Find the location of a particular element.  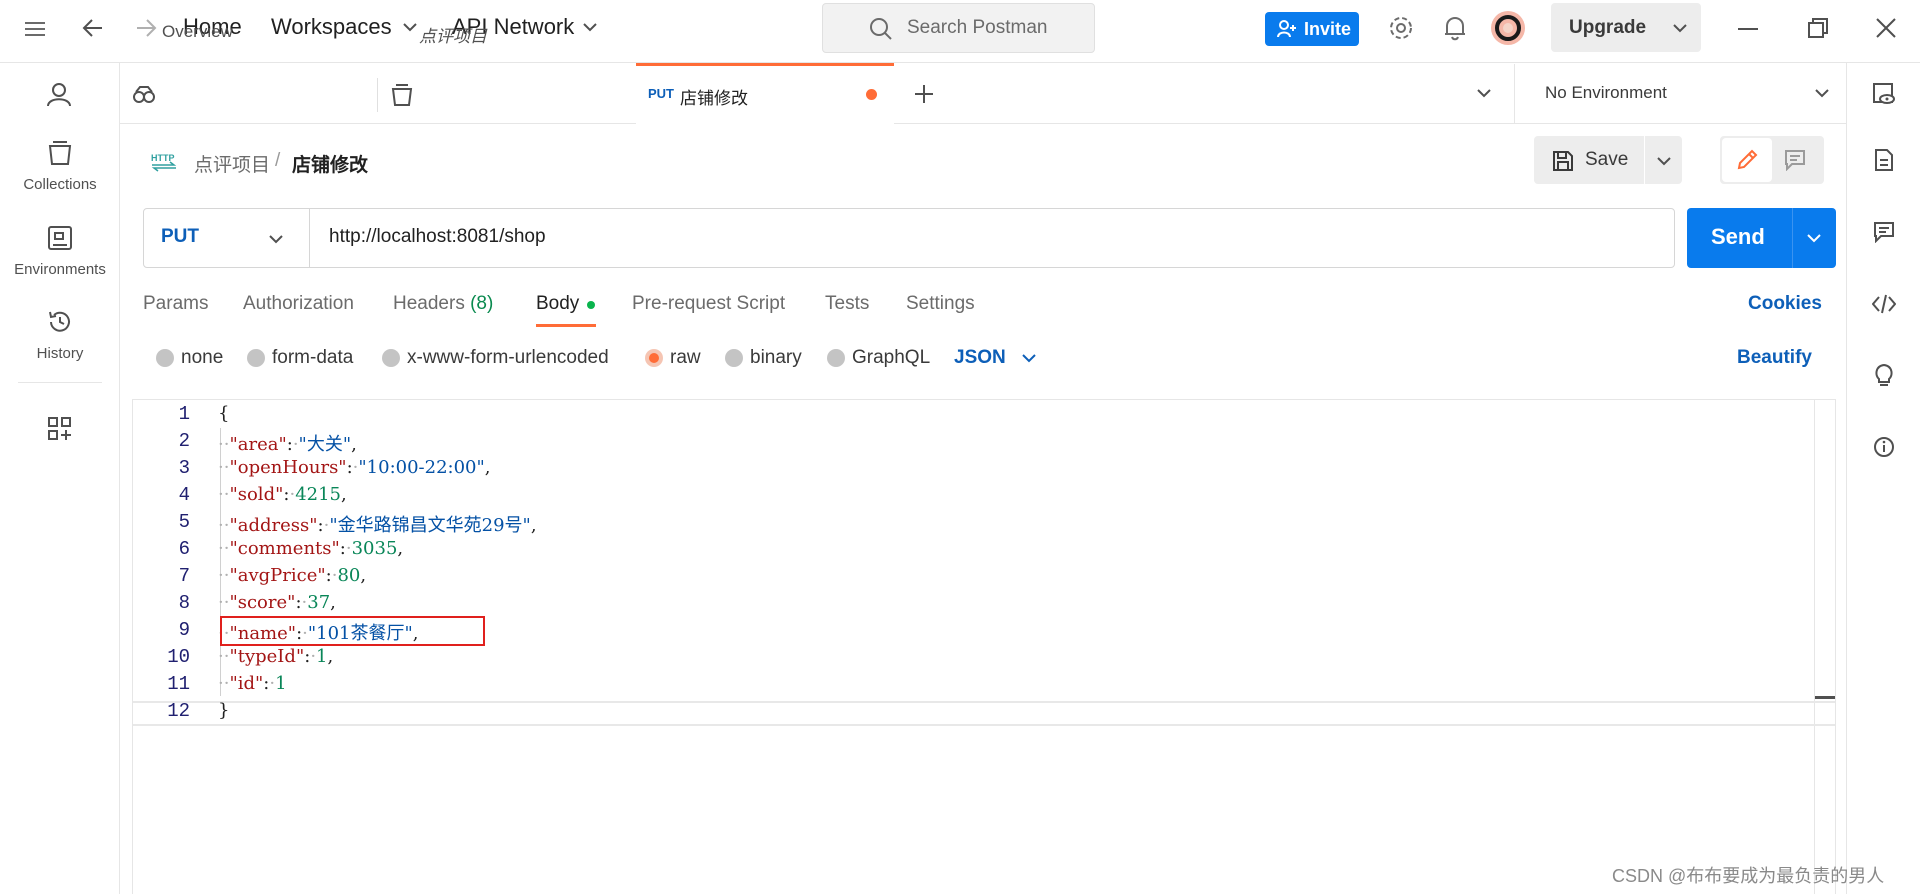

close-icon is located at coordinates (1886, 28).